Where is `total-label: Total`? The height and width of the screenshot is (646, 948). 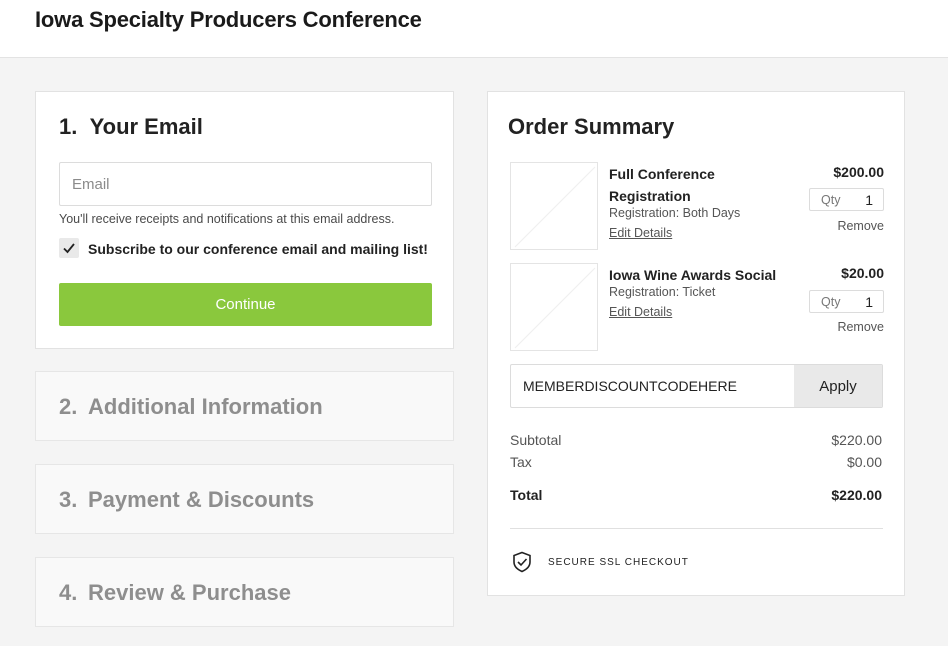
total-label: Total is located at coordinates (526, 495).